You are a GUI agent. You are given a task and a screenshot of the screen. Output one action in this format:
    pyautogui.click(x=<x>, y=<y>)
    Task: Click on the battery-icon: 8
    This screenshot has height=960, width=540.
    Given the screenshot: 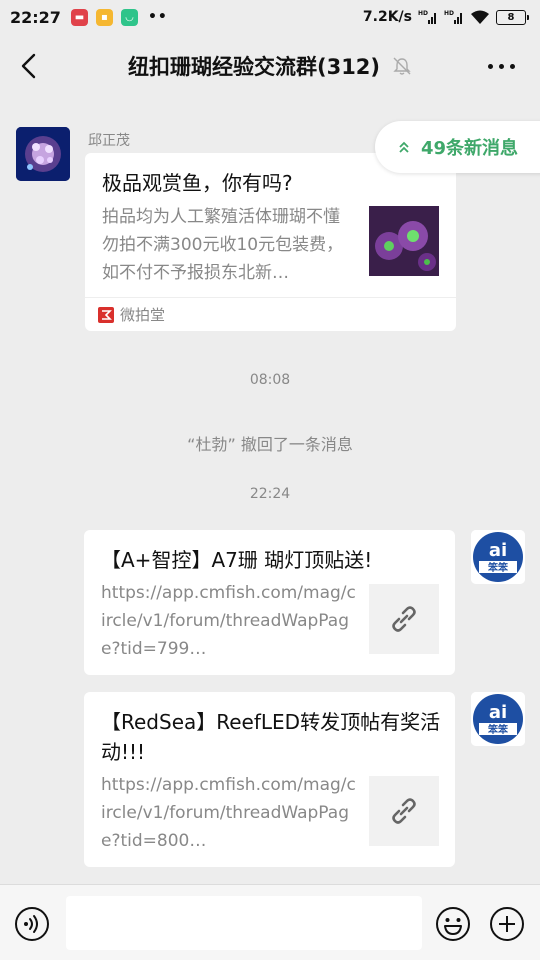 What is the action you would take?
    pyautogui.click(x=512, y=17)
    